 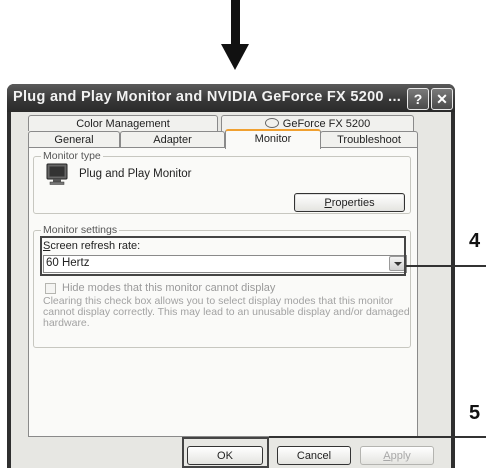 I want to click on properties-button: Properties, so click(x=349, y=202).